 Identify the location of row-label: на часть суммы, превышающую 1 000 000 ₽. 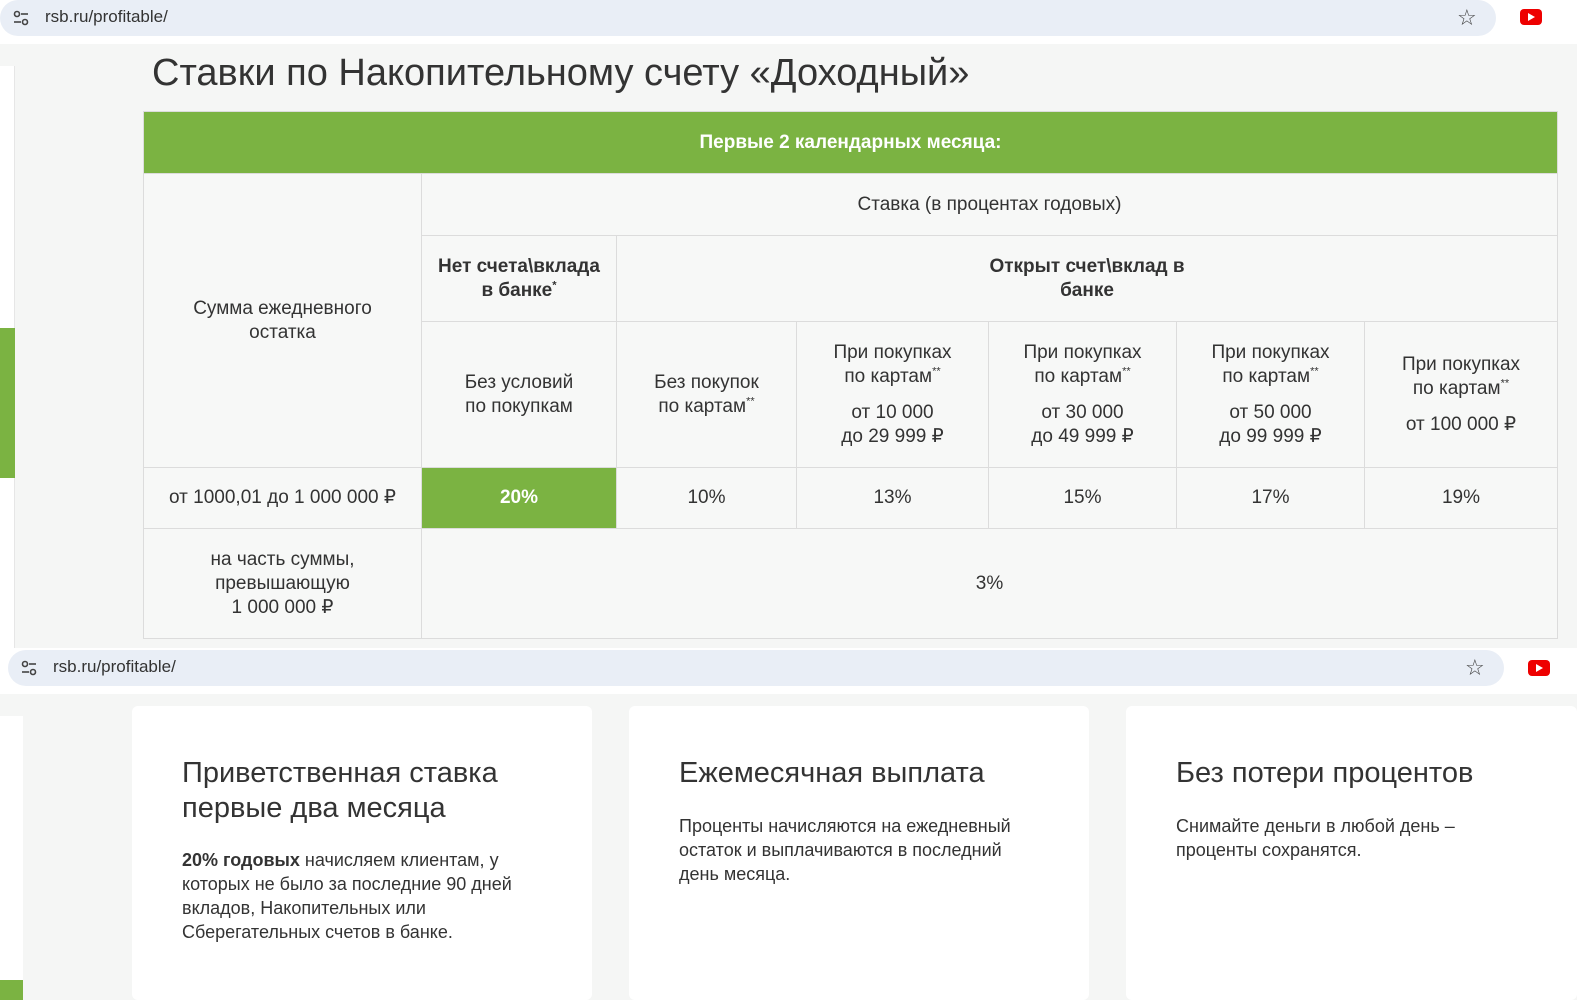
(282, 583).